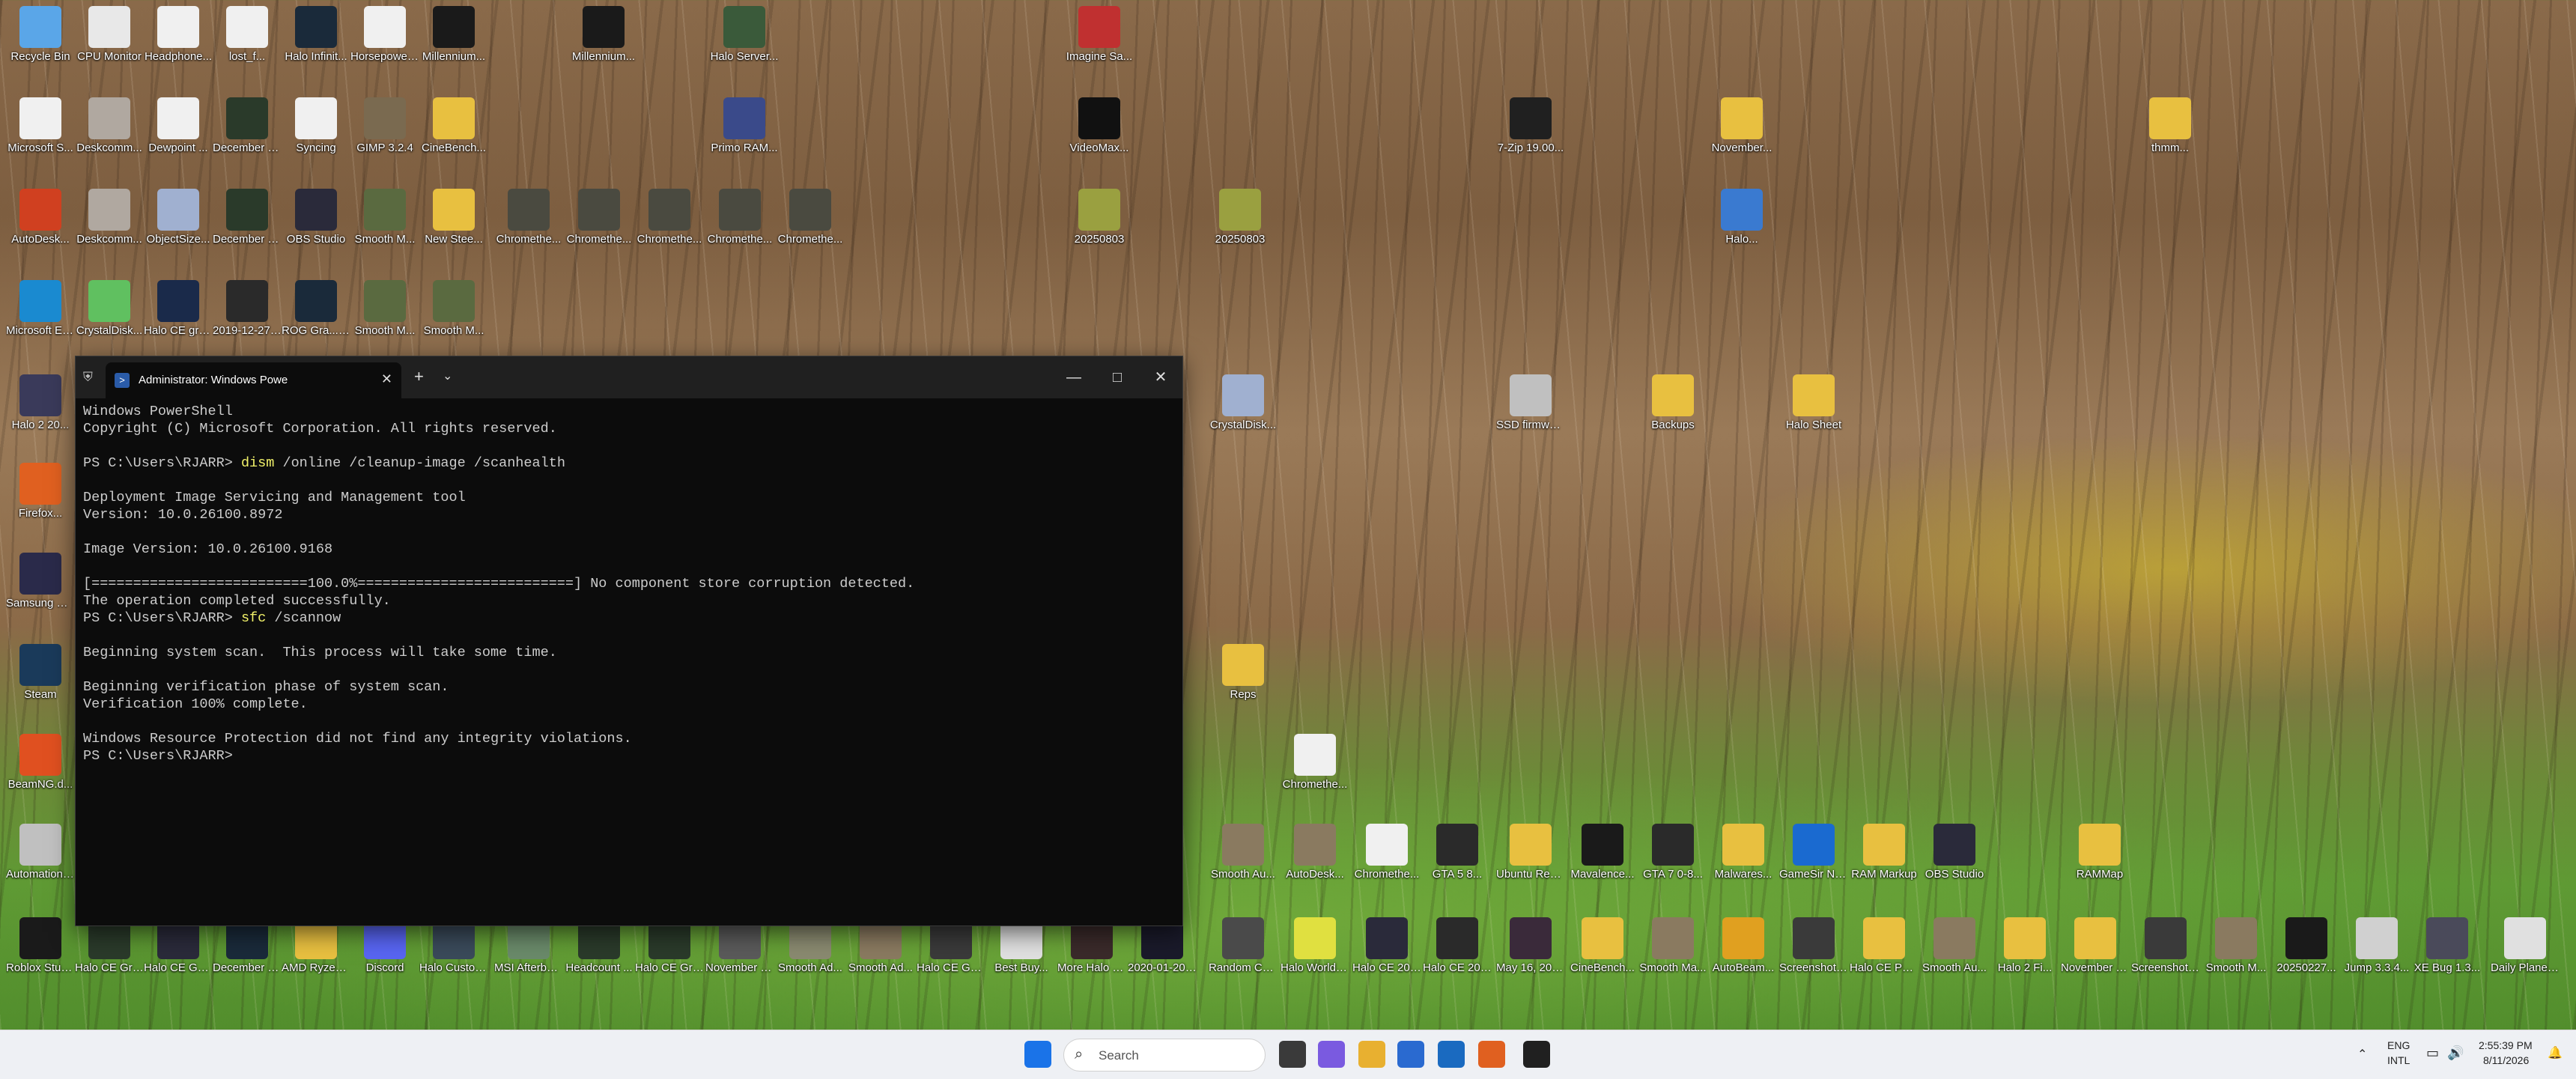  What do you see at coordinates (2455, 1053) in the screenshot?
I see `volume-icon: 🔊` at bounding box center [2455, 1053].